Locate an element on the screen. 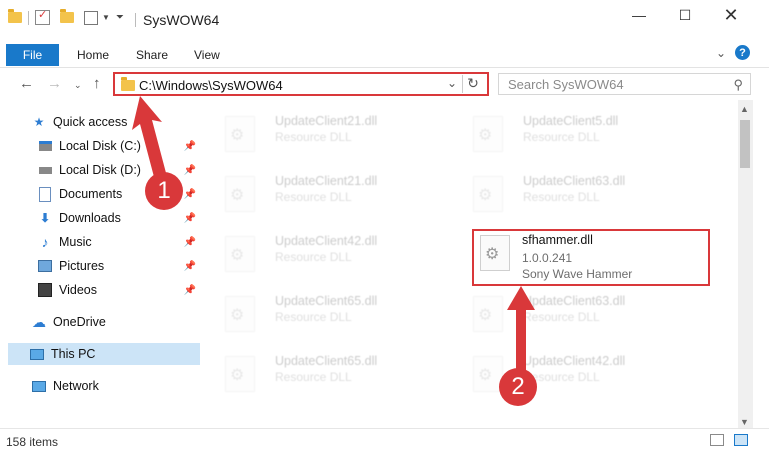 The image size is (769, 464). tab-file: File is located at coordinates (32, 55).